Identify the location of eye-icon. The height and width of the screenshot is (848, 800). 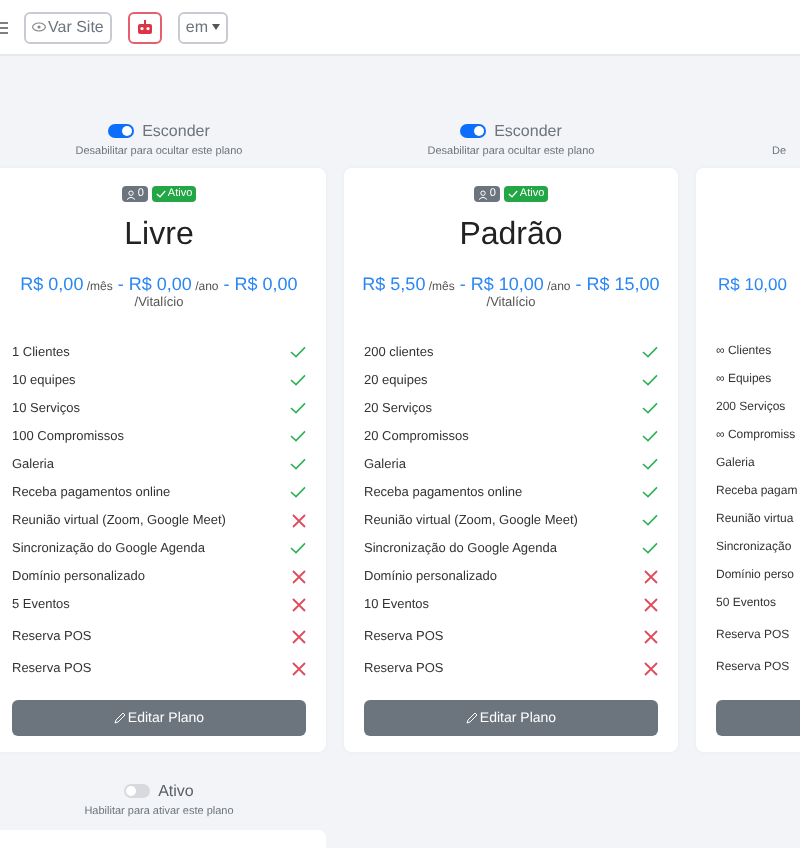
(39, 27).